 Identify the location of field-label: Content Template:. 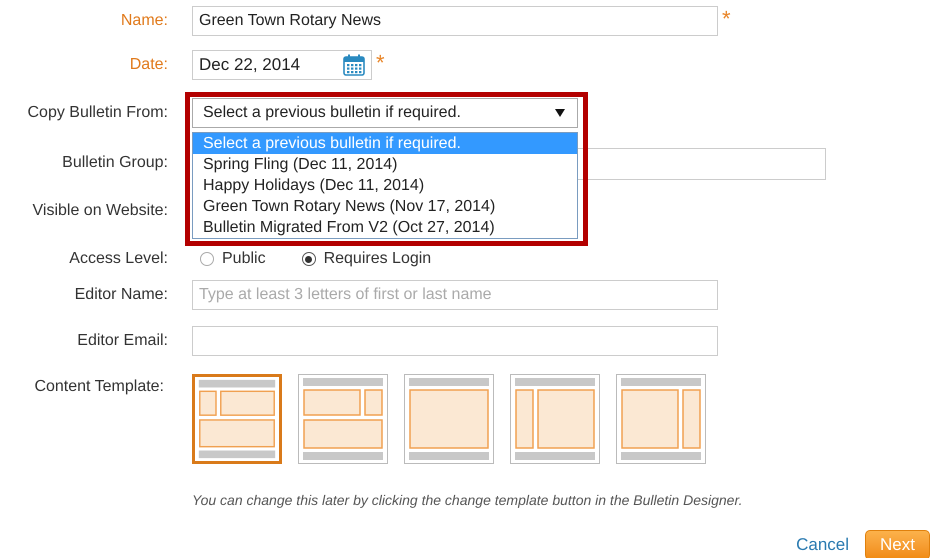
(99, 387).